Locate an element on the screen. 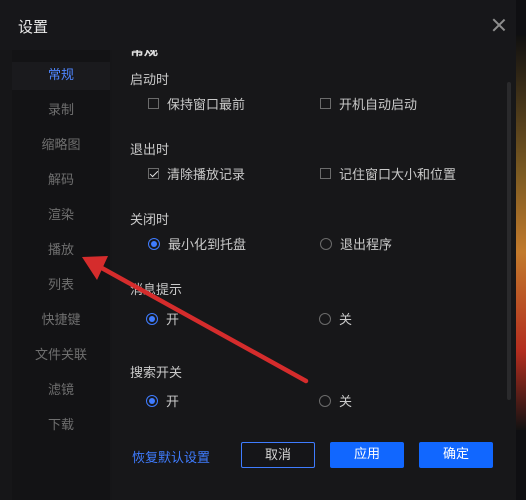 The image size is (526, 500). content-scrollbar is located at coordinates (509, 241).